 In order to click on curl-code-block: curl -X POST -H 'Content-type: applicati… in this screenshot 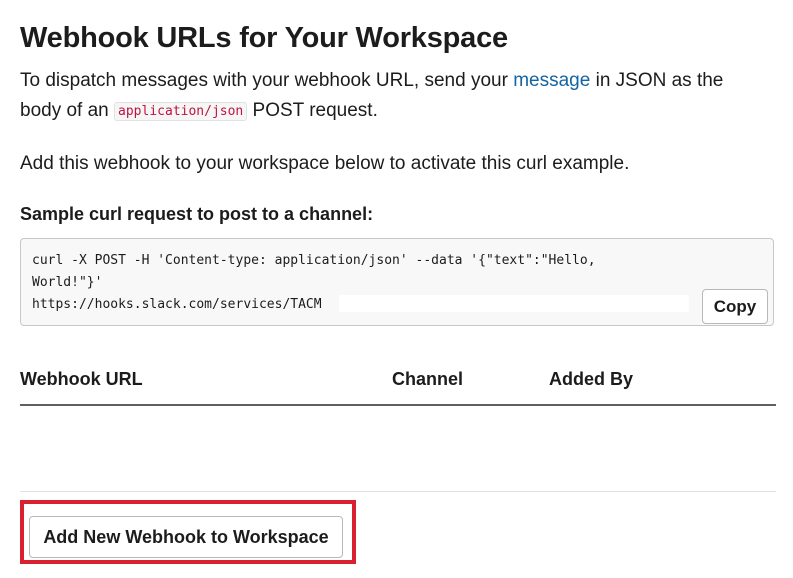, I will do `click(397, 282)`.